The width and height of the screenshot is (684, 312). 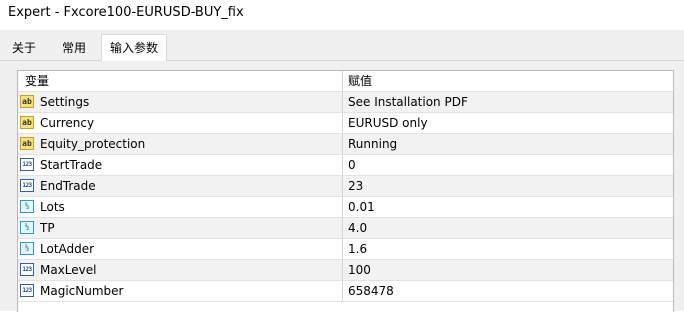 I want to click on variable-cell: ab Settings, so click(x=180, y=102).